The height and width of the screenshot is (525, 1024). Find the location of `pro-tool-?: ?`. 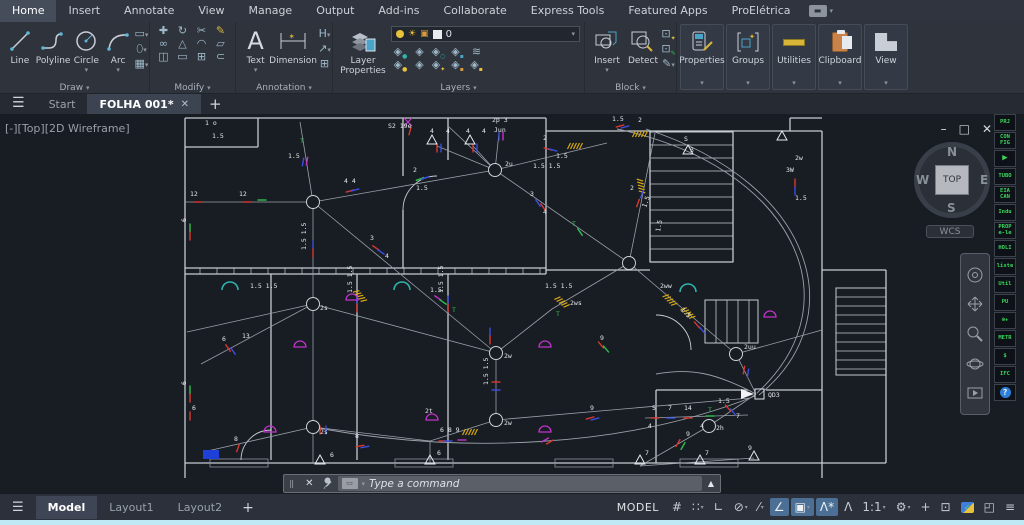

pro-tool-?: ? is located at coordinates (1005, 392).